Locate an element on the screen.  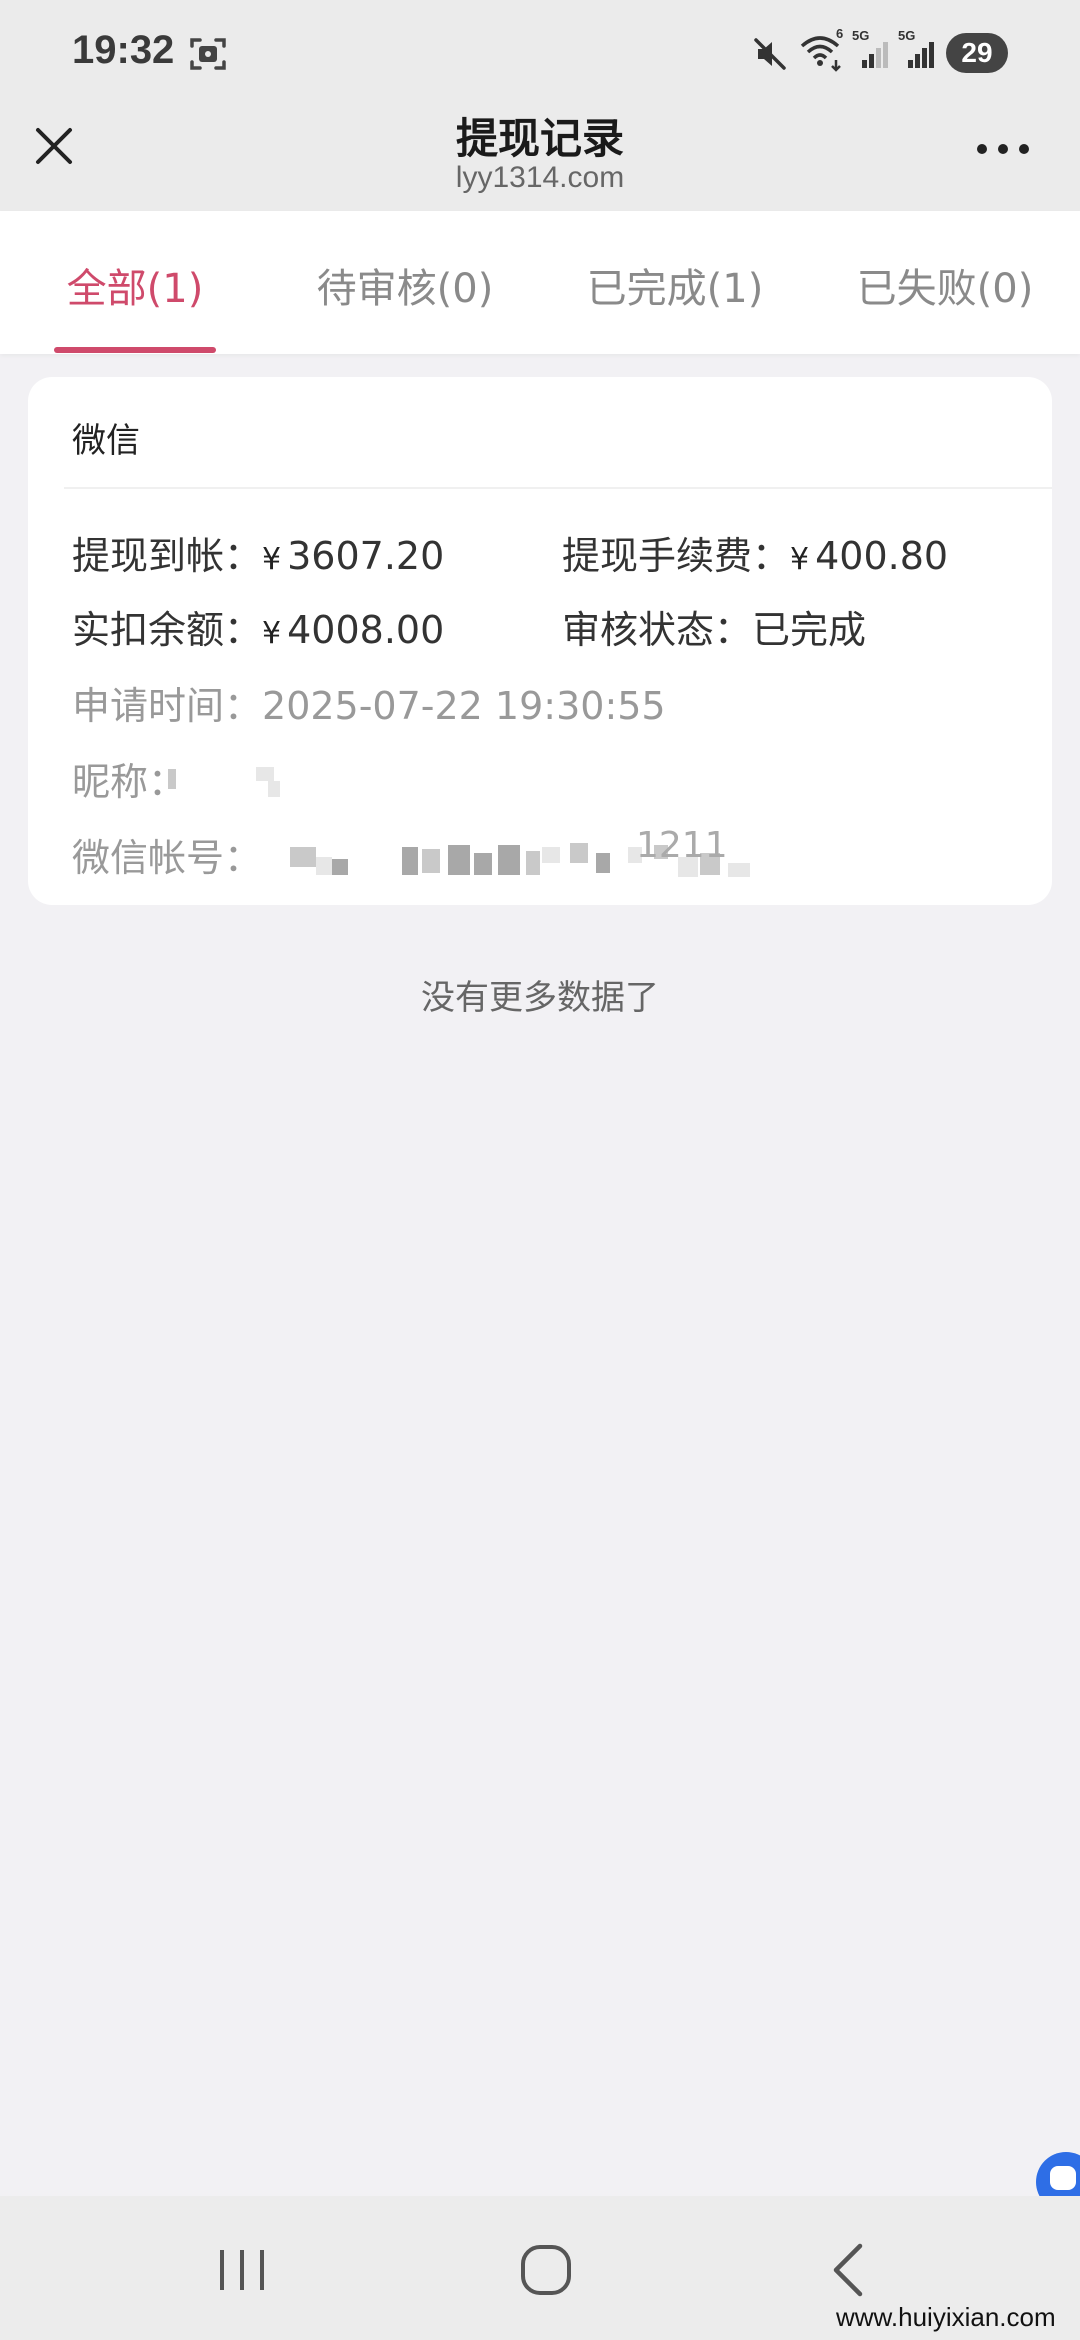
tab-pending: 待审核(0) is located at coordinates (405, 289).